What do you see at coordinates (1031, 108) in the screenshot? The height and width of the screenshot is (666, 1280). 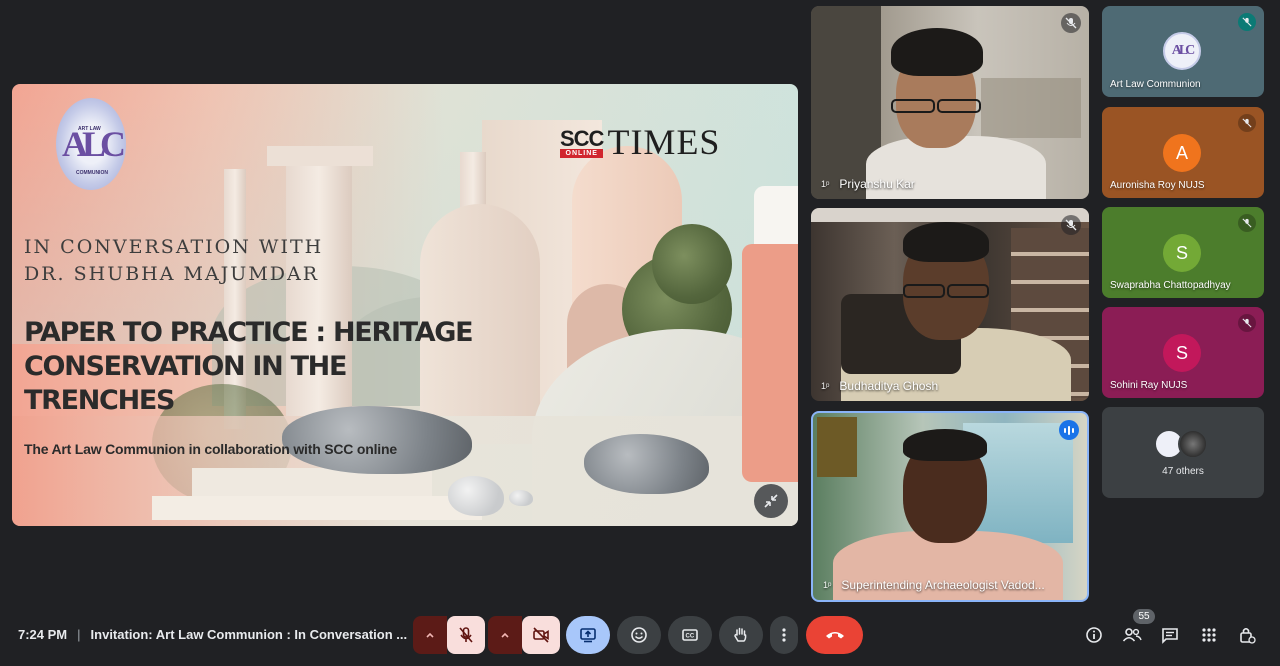 I see `video-background` at bounding box center [1031, 108].